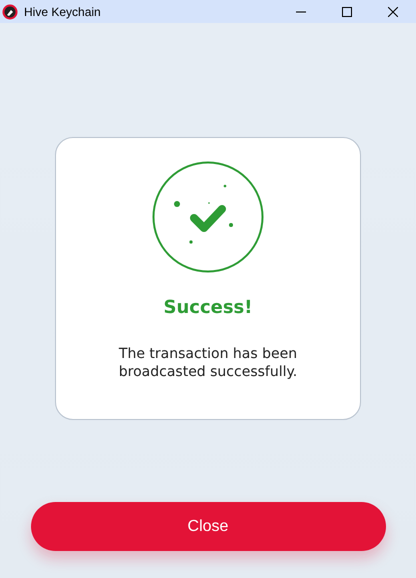  I want to click on maximize-icon, so click(347, 11).